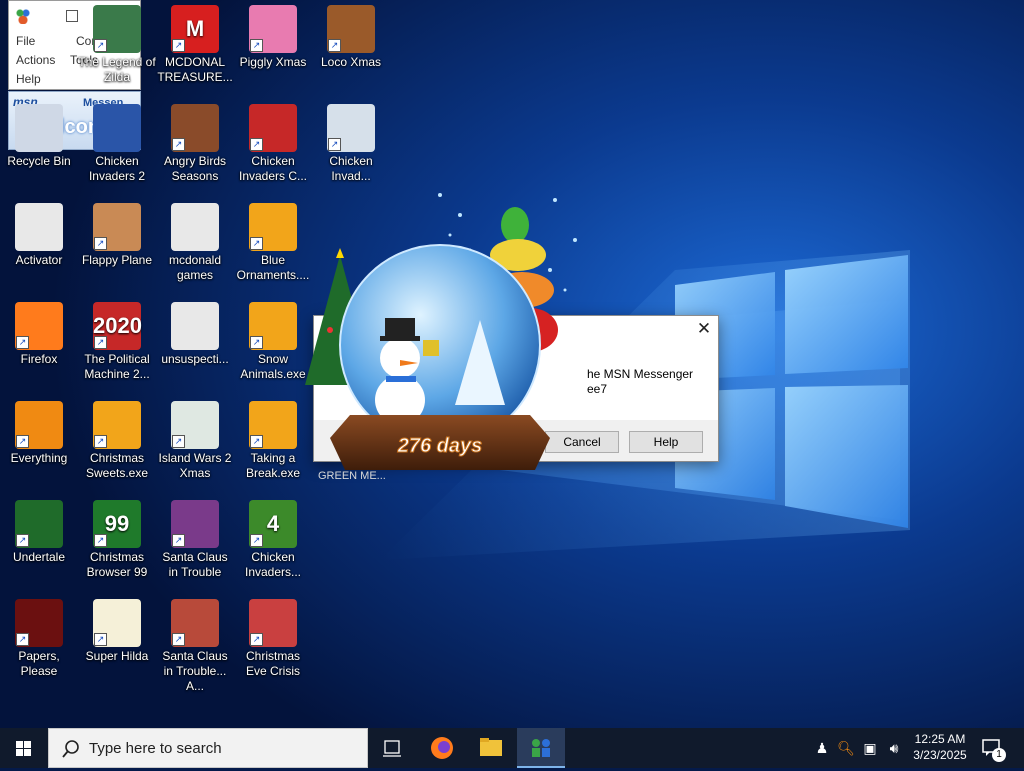 This screenshot has width=1024, height=771. I want to click on desktop-icon-everything: ↗ Everything, so click(39, 433).